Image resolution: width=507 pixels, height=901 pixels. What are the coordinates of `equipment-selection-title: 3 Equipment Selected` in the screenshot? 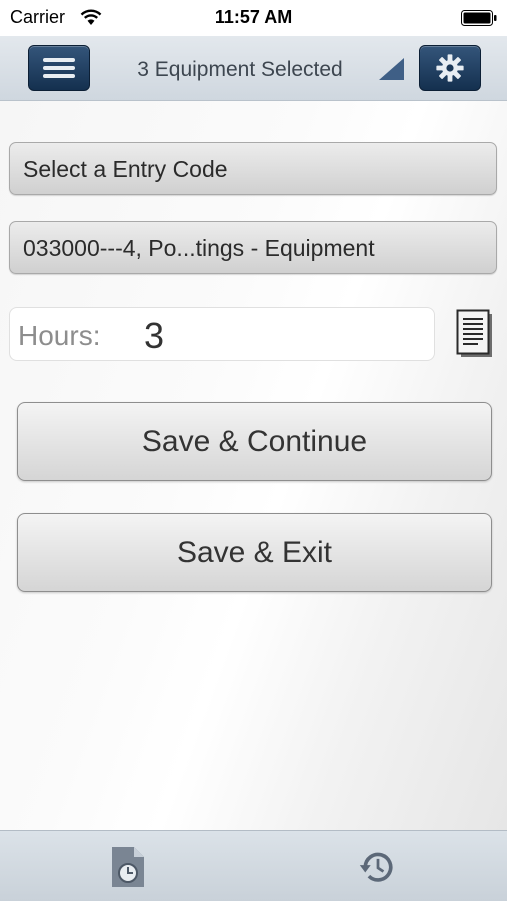 It's located at (240, 70).